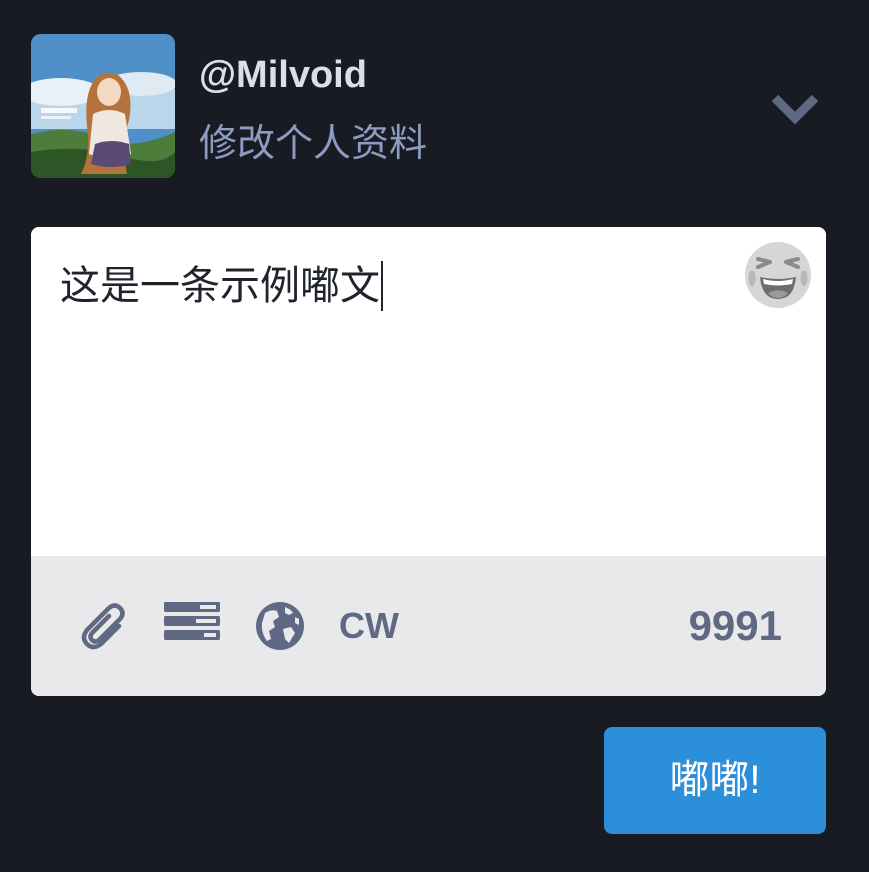  What do you see at coordinates (795, 110) in the screenshot?
I see `chevron-down-icon` at bounding box center [795, 110].